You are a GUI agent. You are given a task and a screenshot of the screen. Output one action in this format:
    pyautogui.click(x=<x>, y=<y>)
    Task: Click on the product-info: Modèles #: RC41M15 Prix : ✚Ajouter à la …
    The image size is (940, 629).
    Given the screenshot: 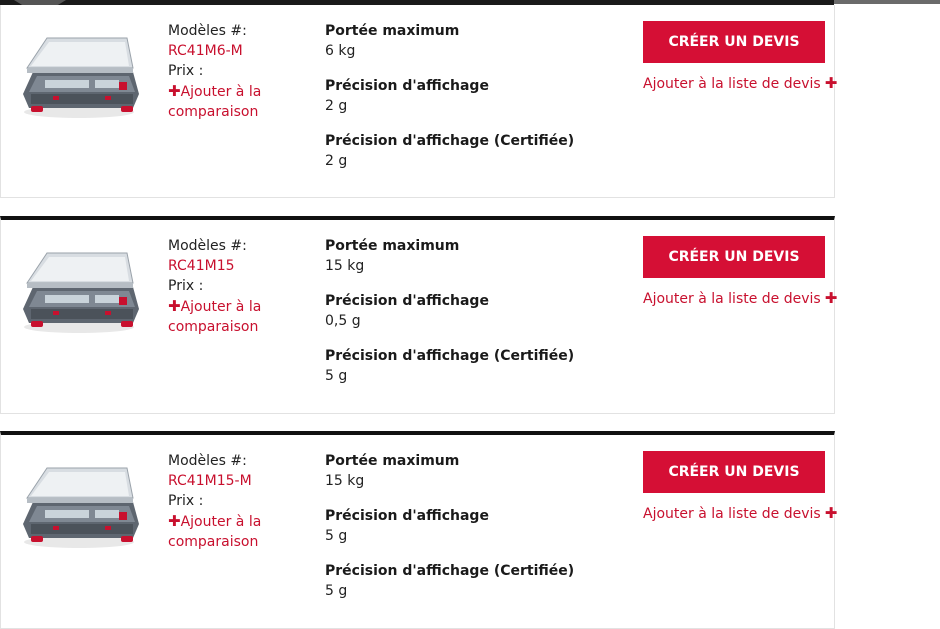 What is the action you would take?
    pyautogui.click(x=238, y=286)
    